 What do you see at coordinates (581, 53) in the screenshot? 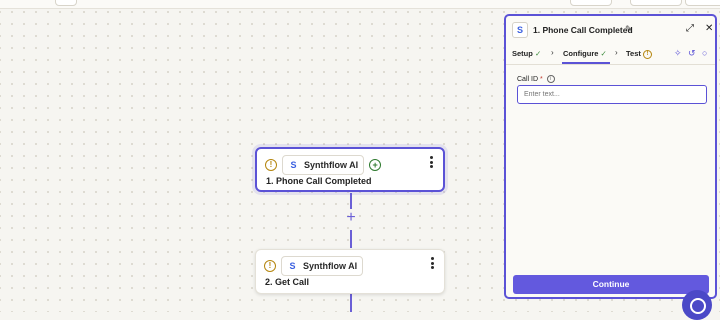
I see `tab-label: Configure` at bounding box center [581, 53].